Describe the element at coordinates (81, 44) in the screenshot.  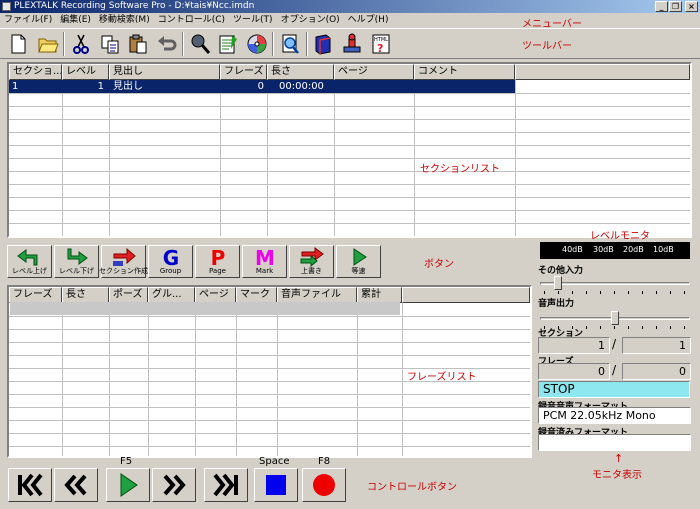
I see `cut-icon` at that location.